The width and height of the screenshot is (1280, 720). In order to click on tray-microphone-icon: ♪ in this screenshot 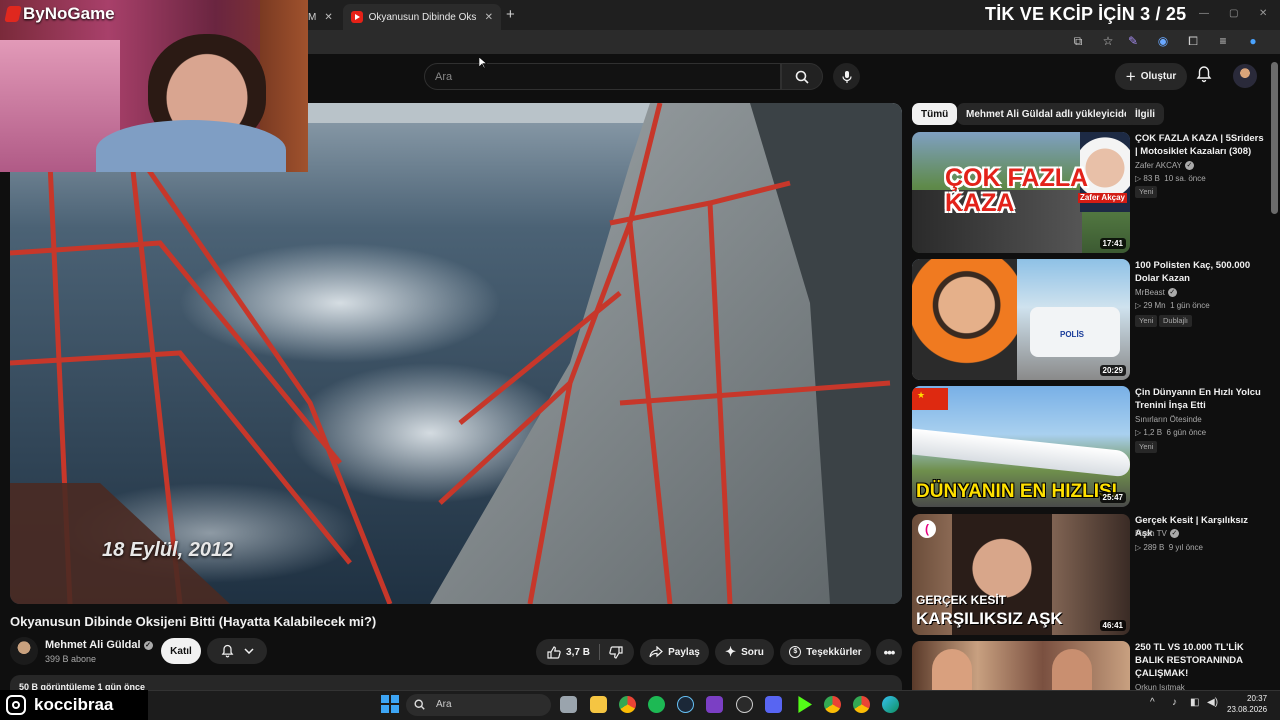, I will do `click(1174, 702)`.